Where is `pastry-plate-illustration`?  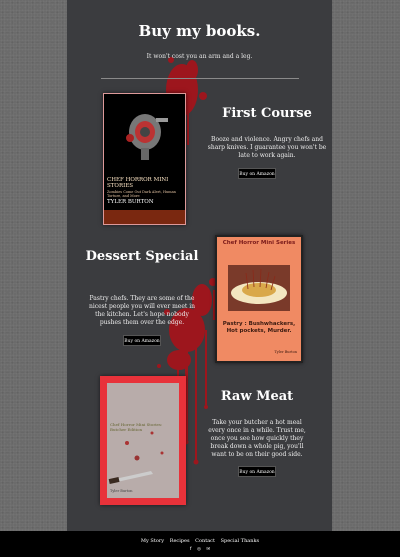 pastry-plate-illustration is located at coordinates (259, 288).